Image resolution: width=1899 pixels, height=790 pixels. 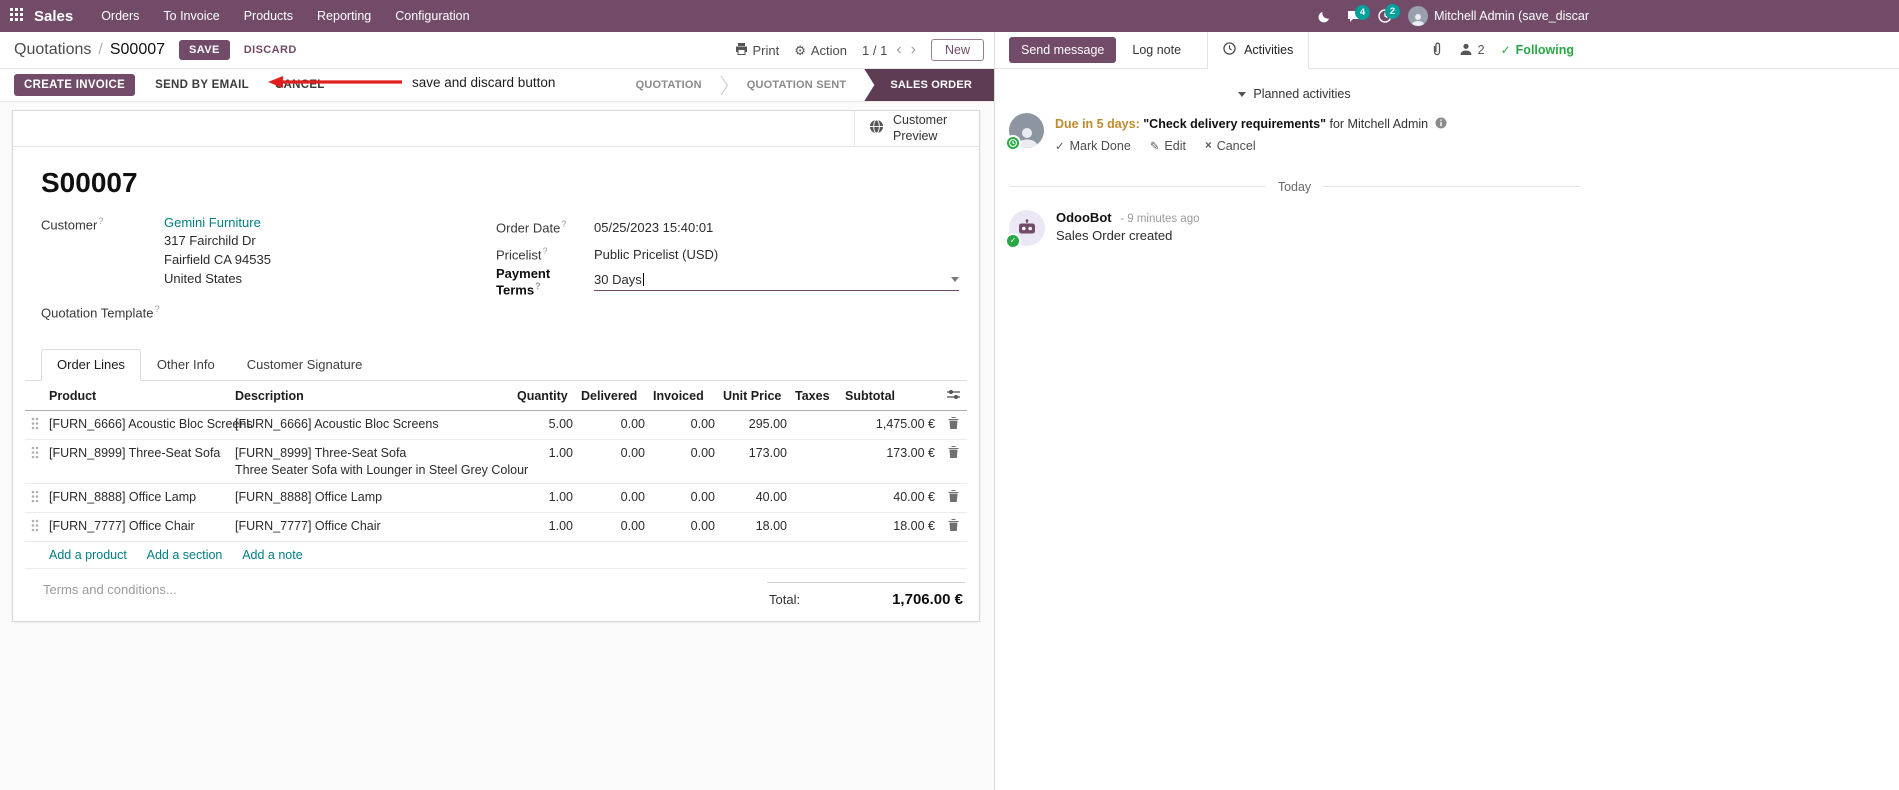 What do you see at coordinates (755, 396) in the screenshot?
I see `col-unit-price: Unit Price` at bounding box center [755, 396].